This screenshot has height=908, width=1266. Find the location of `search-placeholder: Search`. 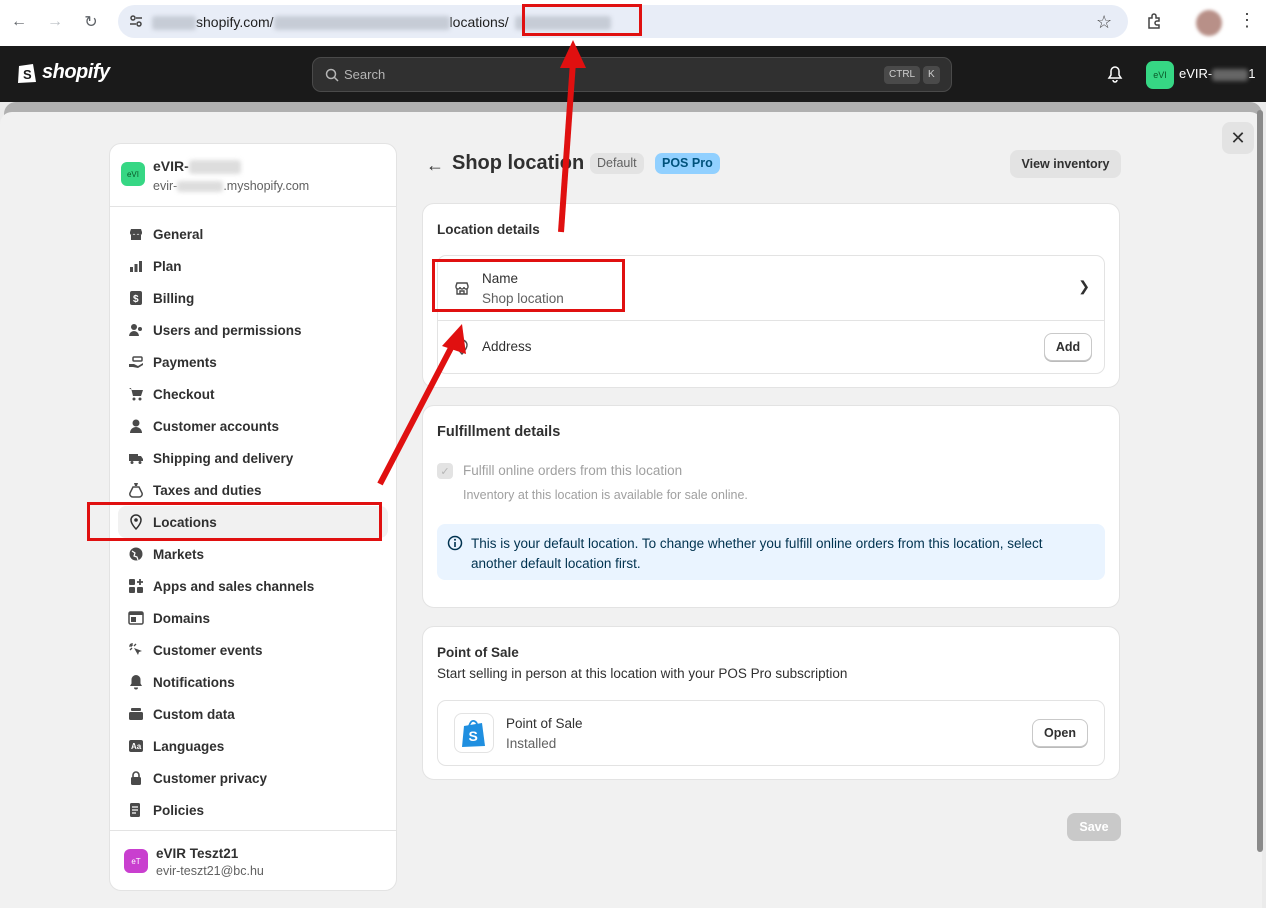

search-placeholder: Search is located at coordinates (365, 74).